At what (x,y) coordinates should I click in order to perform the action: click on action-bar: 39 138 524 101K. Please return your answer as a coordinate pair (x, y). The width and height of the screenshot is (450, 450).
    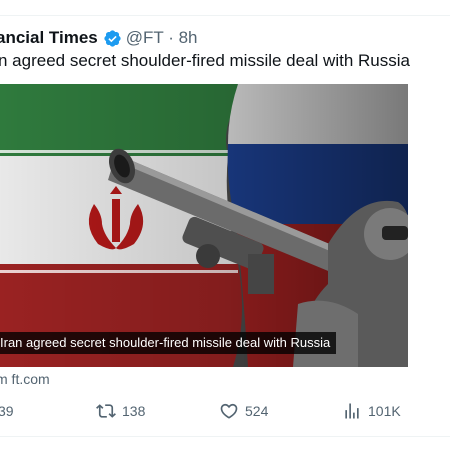
    Looking at the image, I should click on (225, 411).